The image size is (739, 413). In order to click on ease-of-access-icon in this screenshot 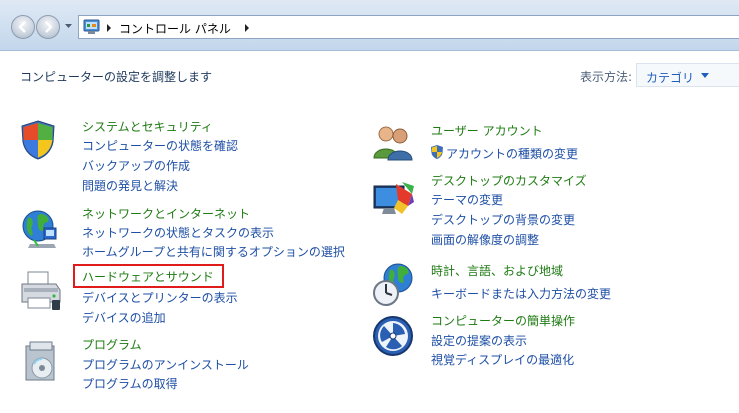, I will do `click(393, 336)`.